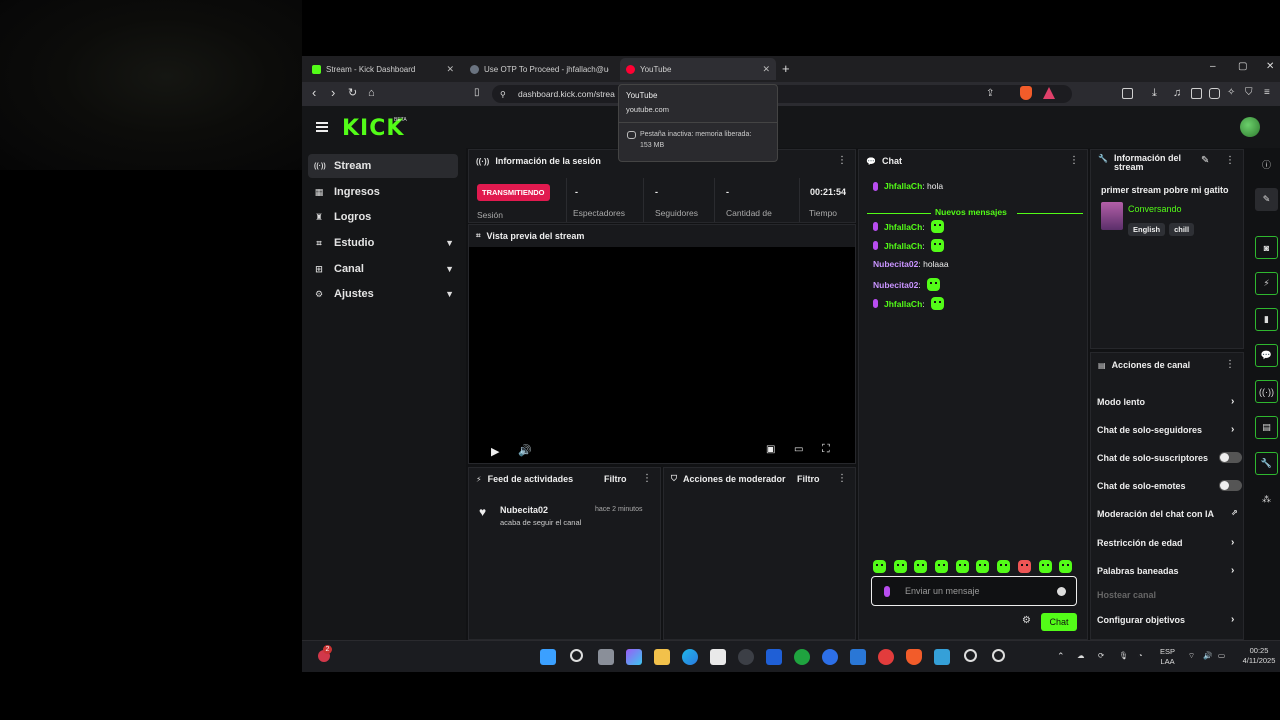 This screenshot has height=720, width=1280. I want to click on wrench-icon: 🔧, so click(1266, 463).